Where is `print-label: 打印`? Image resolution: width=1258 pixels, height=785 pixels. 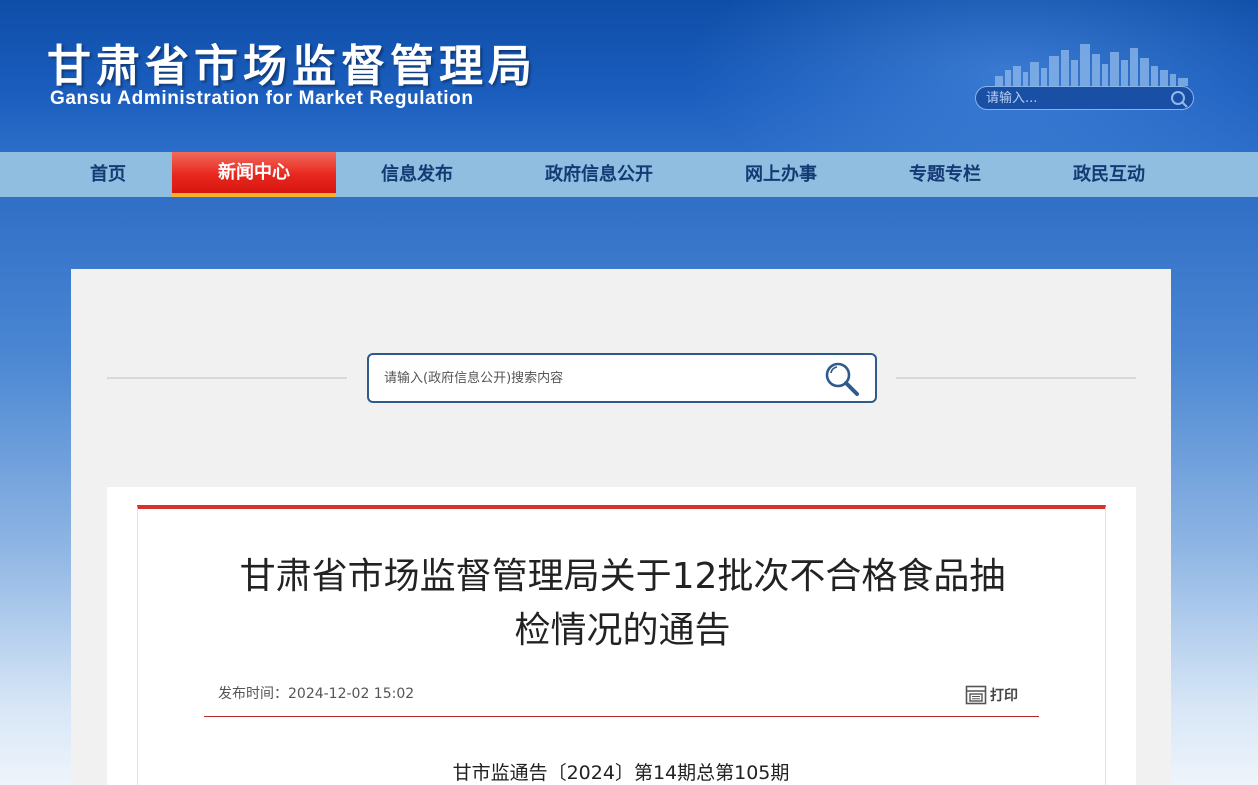
print-label: 打印 is located at coordinates (1004, 696).